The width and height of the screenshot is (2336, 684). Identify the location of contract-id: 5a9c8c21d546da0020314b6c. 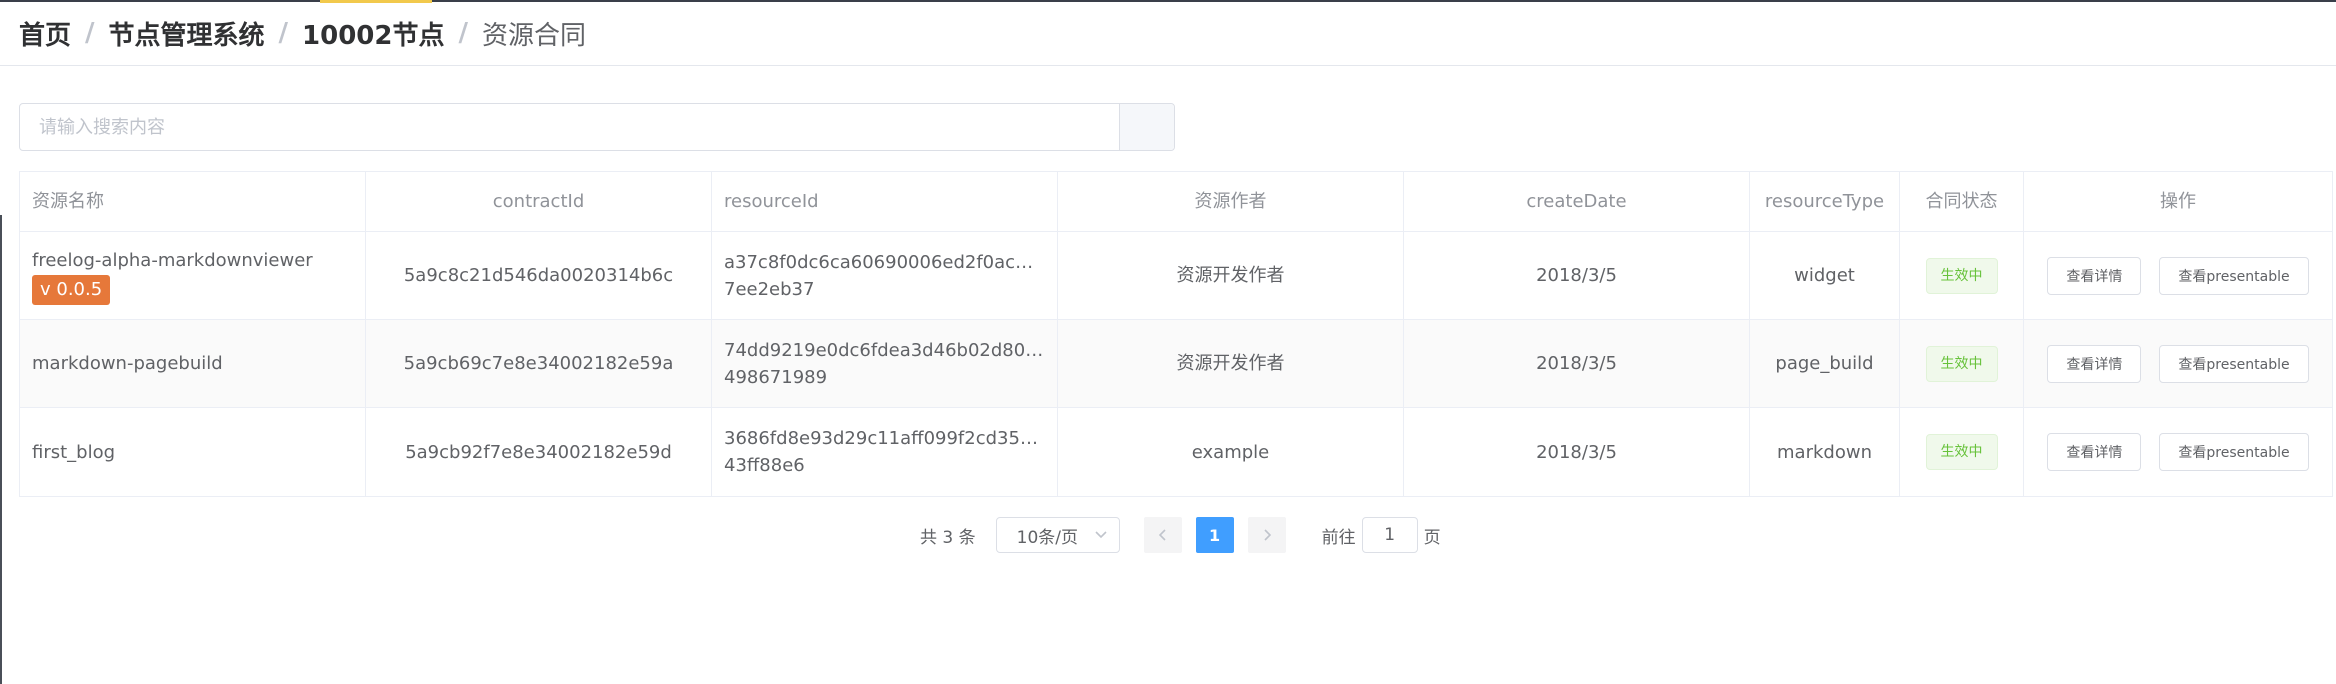
(539, 275).